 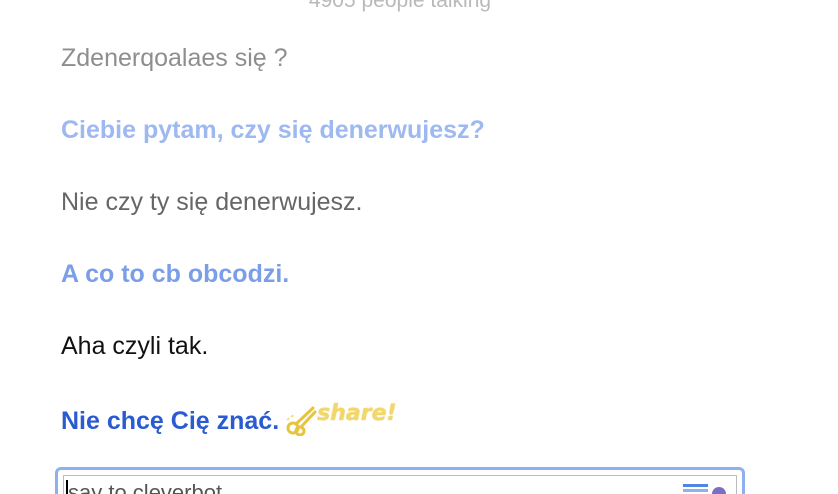 I want to click on chat-input-box, so click(x=400, y=484).